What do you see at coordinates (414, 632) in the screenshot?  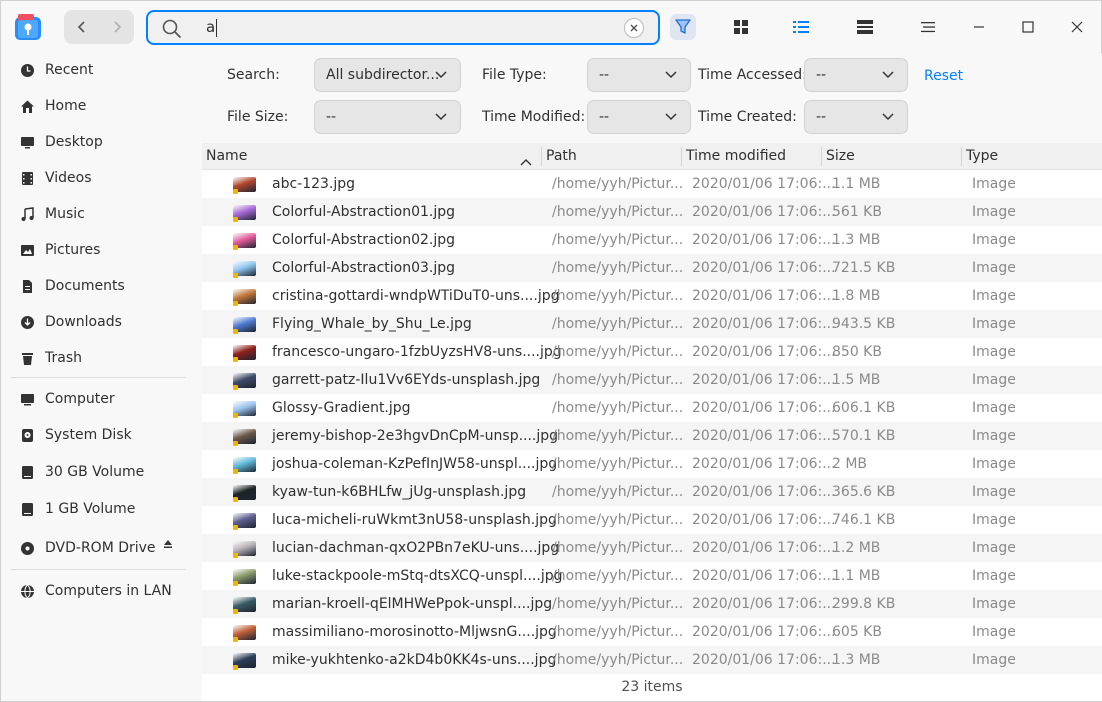 I see `file-name: massimiliano-morosinotto-MljwsnG....jpg` at bounding box center [414, 632].